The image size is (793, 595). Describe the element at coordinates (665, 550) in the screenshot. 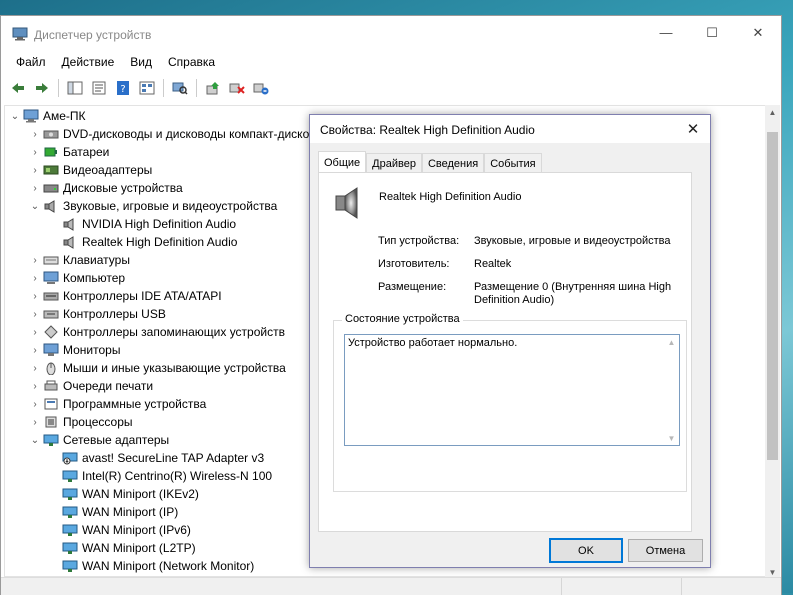

I see `cancel-button: Отмена` at that location.